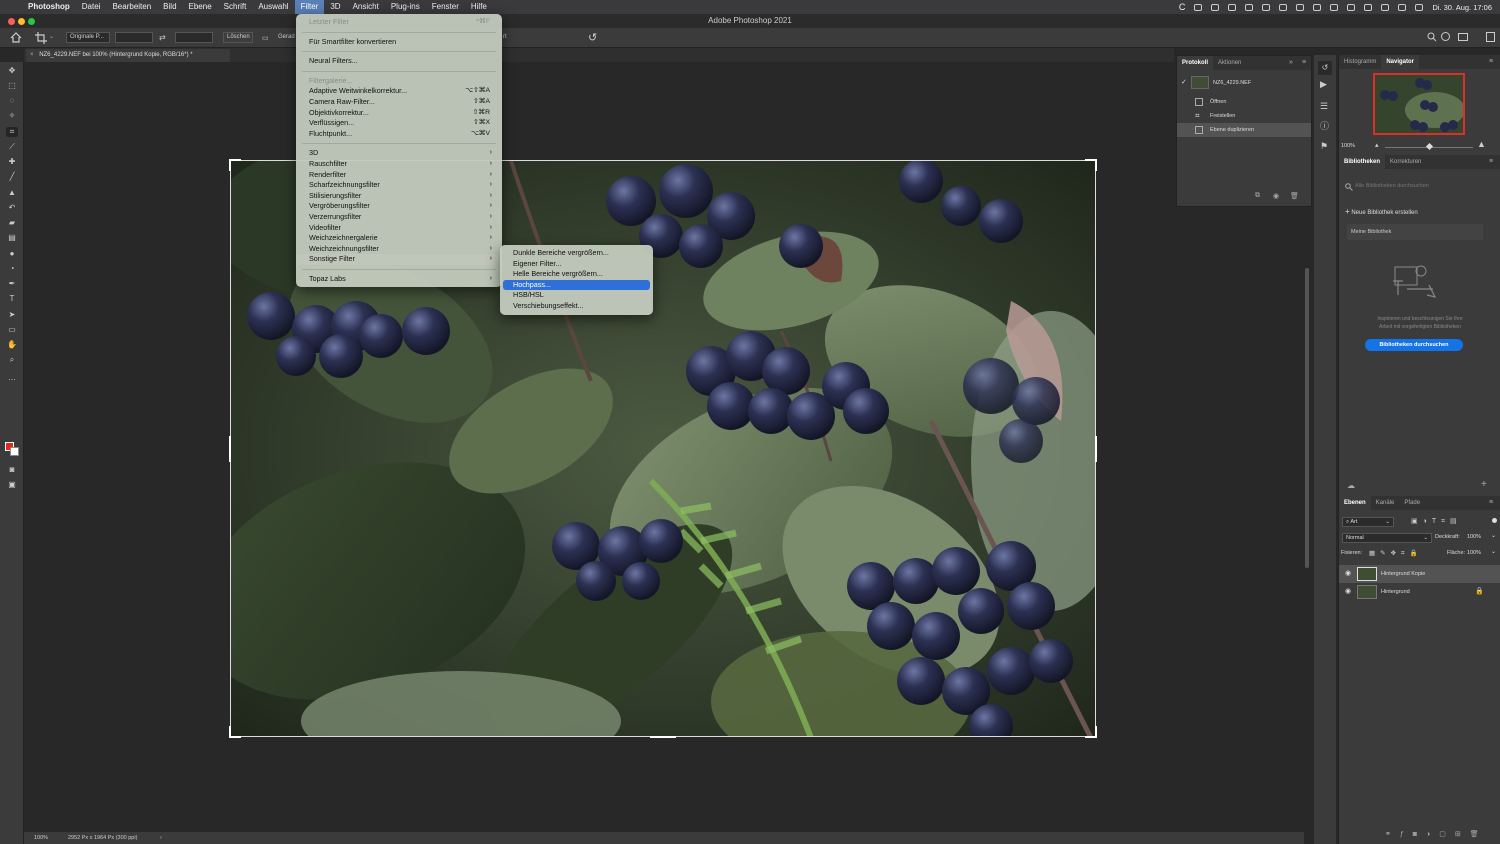 This screenshot has width=1500, height=844. Describe the element at coordinates (161, 838) in the screenshot. I see `status-chevron-icon: ›` at that location.